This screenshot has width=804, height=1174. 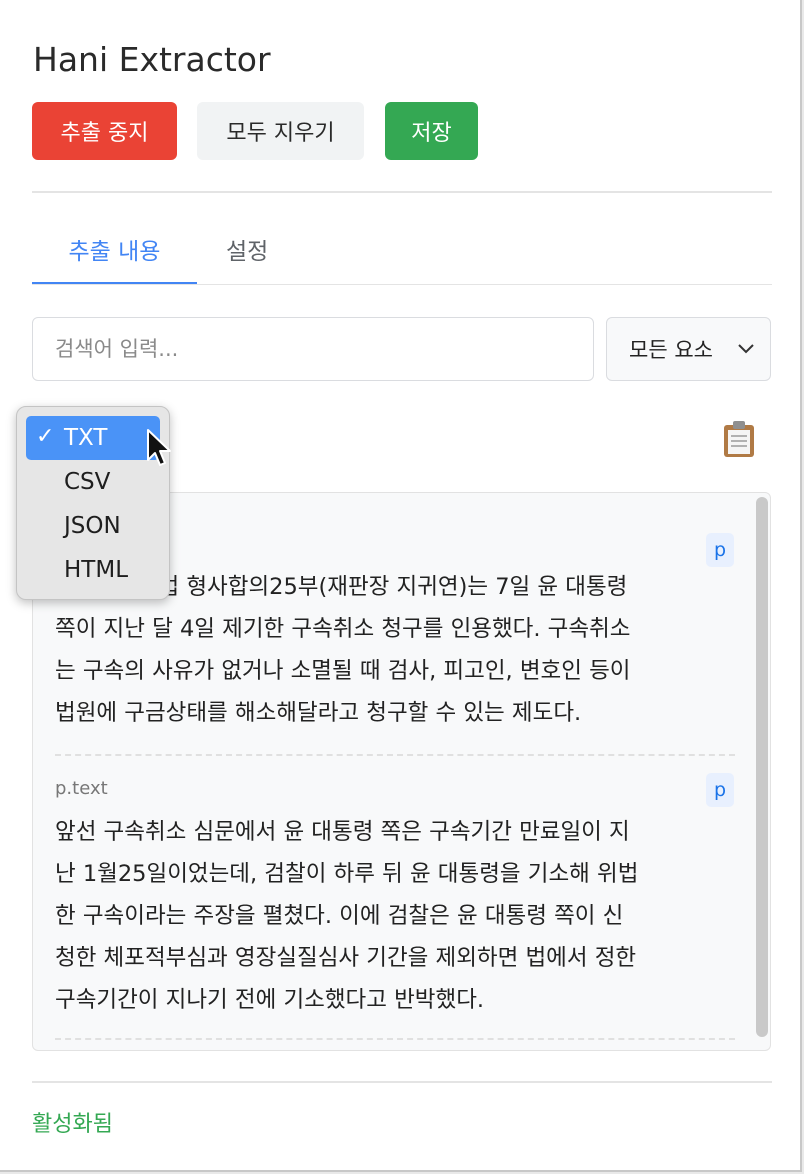 What do you see at coordinates (81, 788) in the screenshot?
I see `item-selector-tag: p.text` at bounding box center [81, 788].